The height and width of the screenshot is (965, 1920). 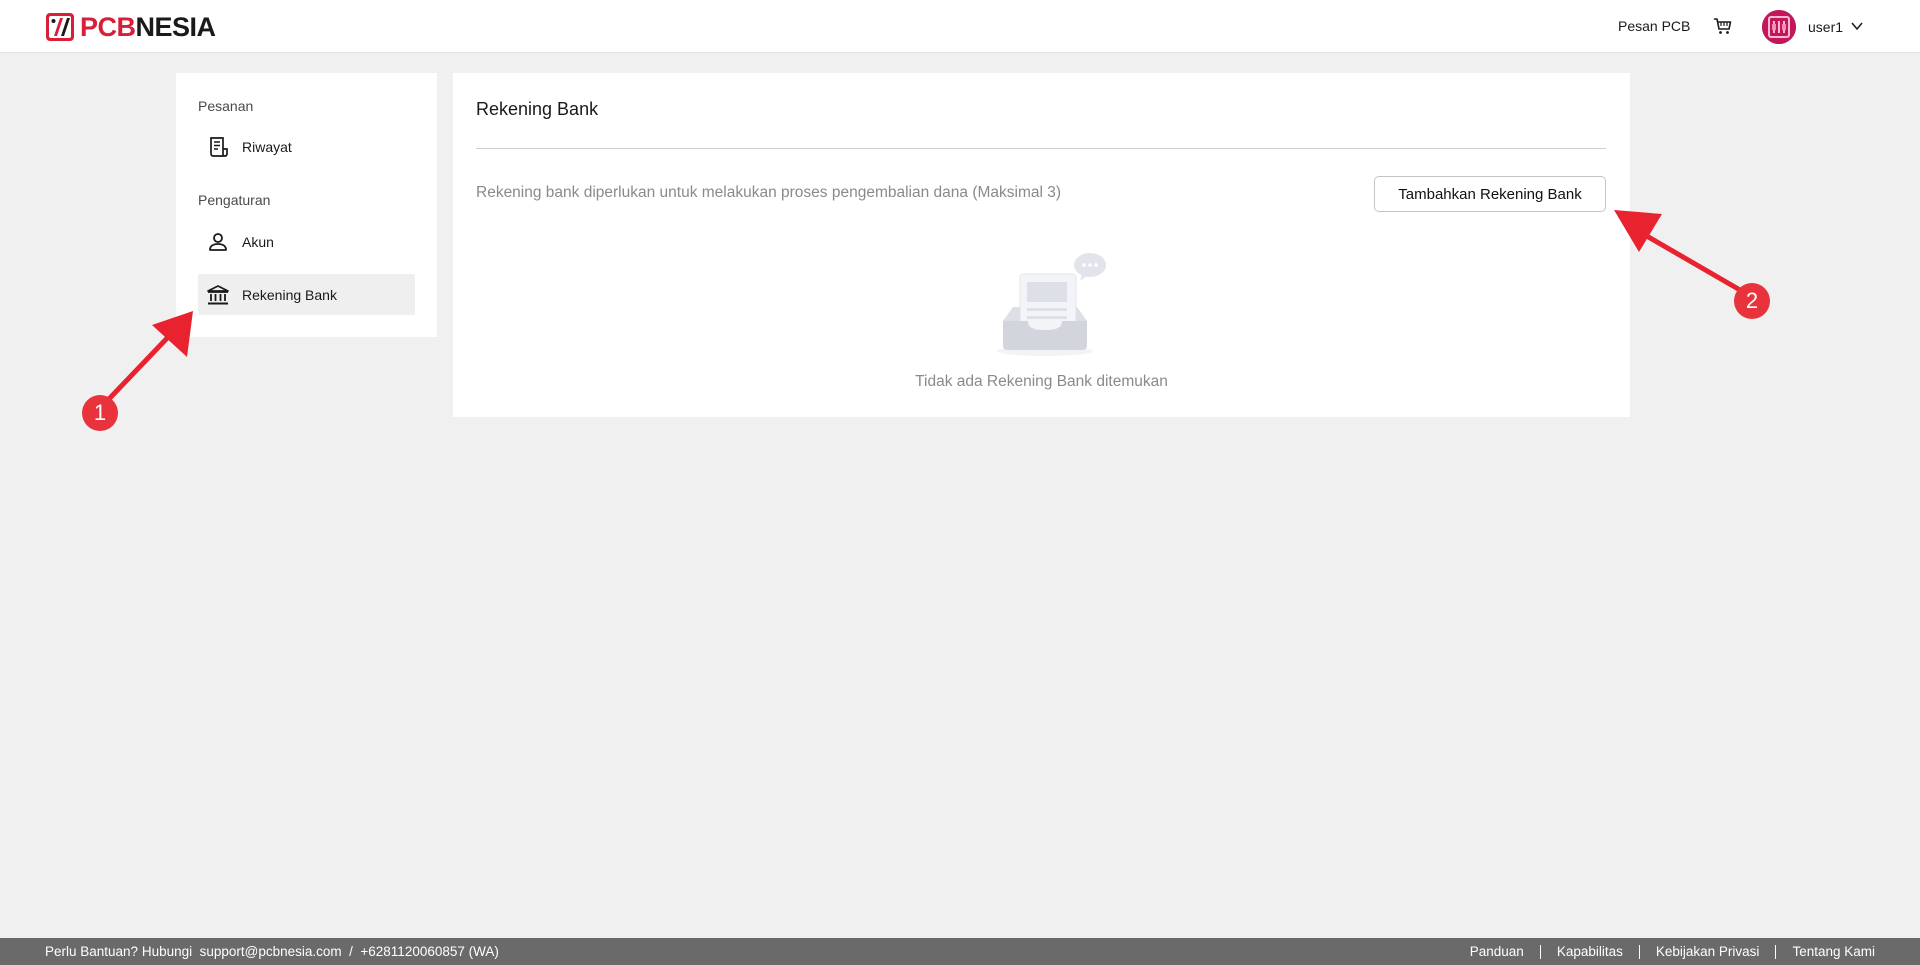 What do you see at coordinates (1590, 951) in the screenshot?
I see `footer-link-kapabilitas: Kapabilitas` at bounding box center [1590, 951].